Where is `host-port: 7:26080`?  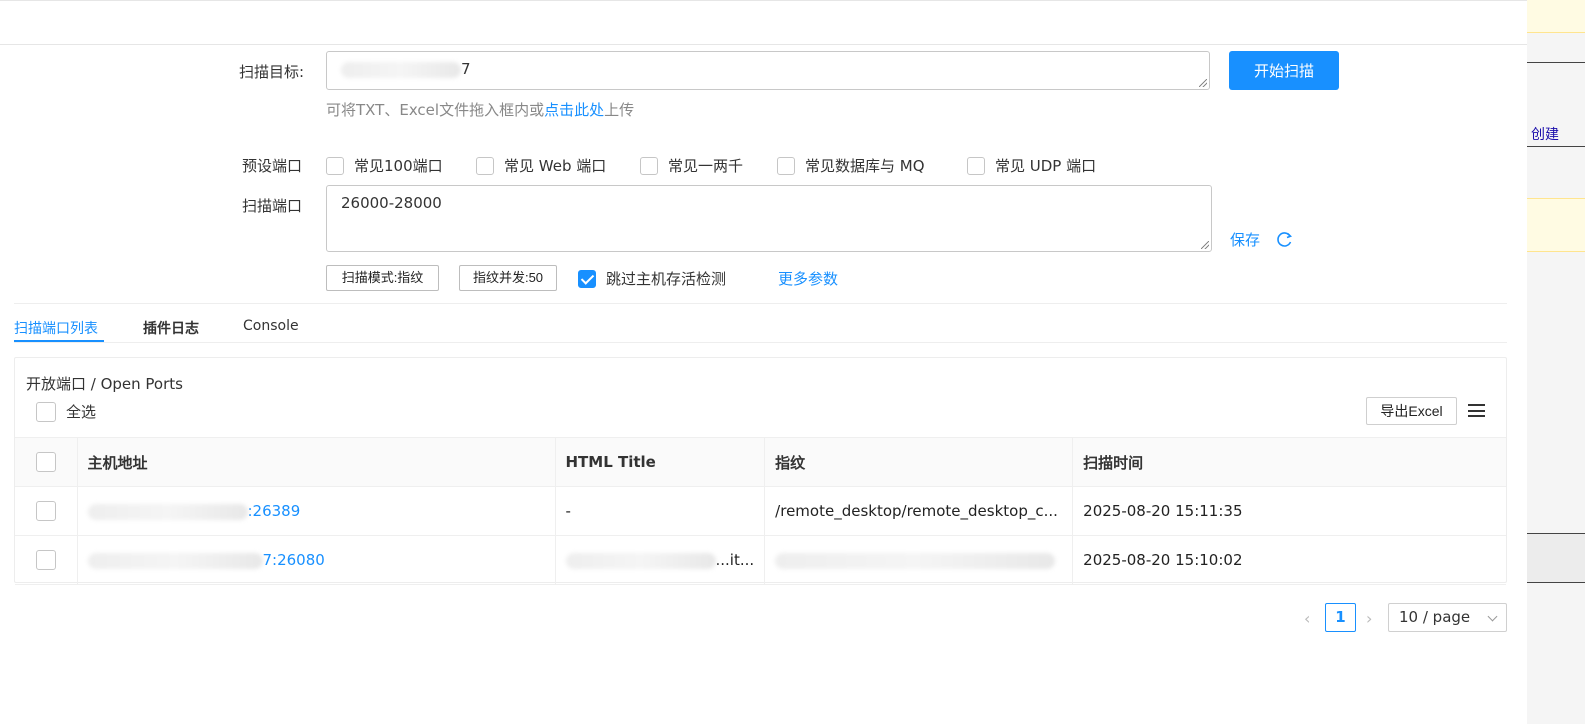
host-port: 7:26080 is located at coordinates (293, 560).